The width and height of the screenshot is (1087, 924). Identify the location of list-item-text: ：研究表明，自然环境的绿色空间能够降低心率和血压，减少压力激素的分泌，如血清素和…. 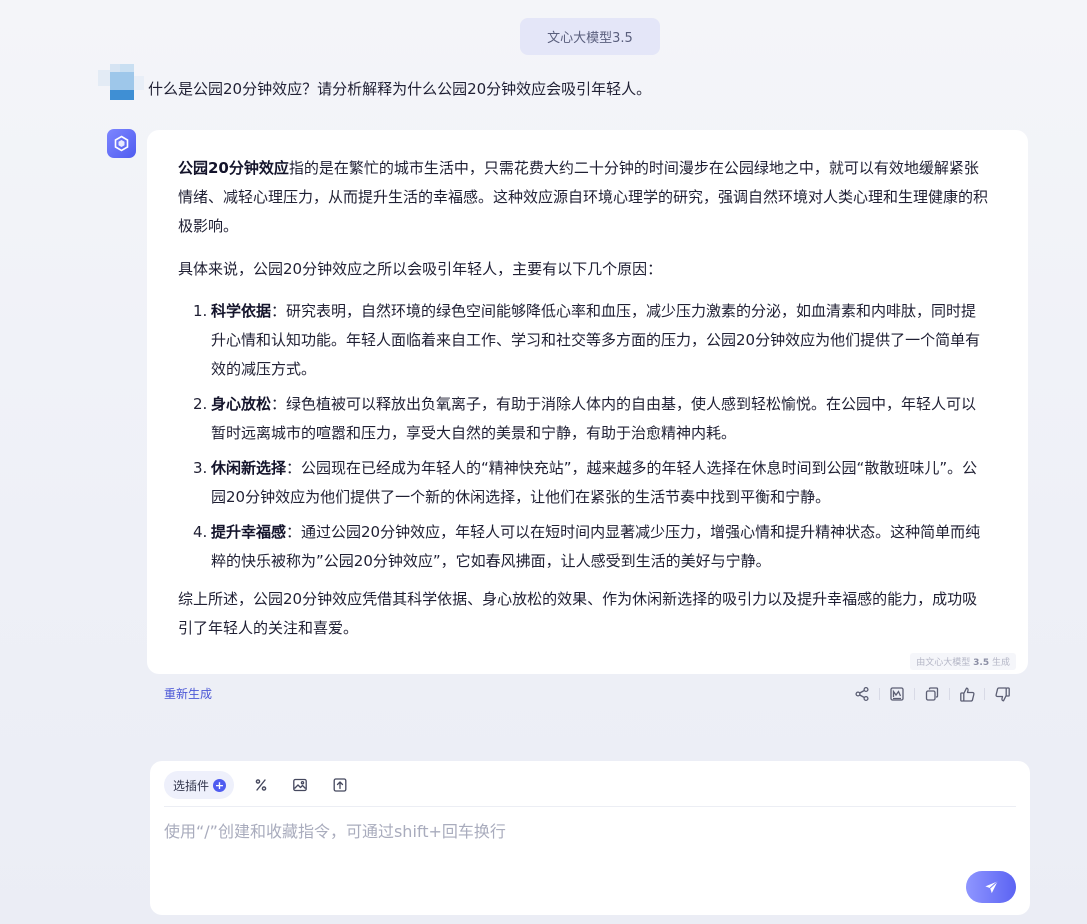
(596, 340).